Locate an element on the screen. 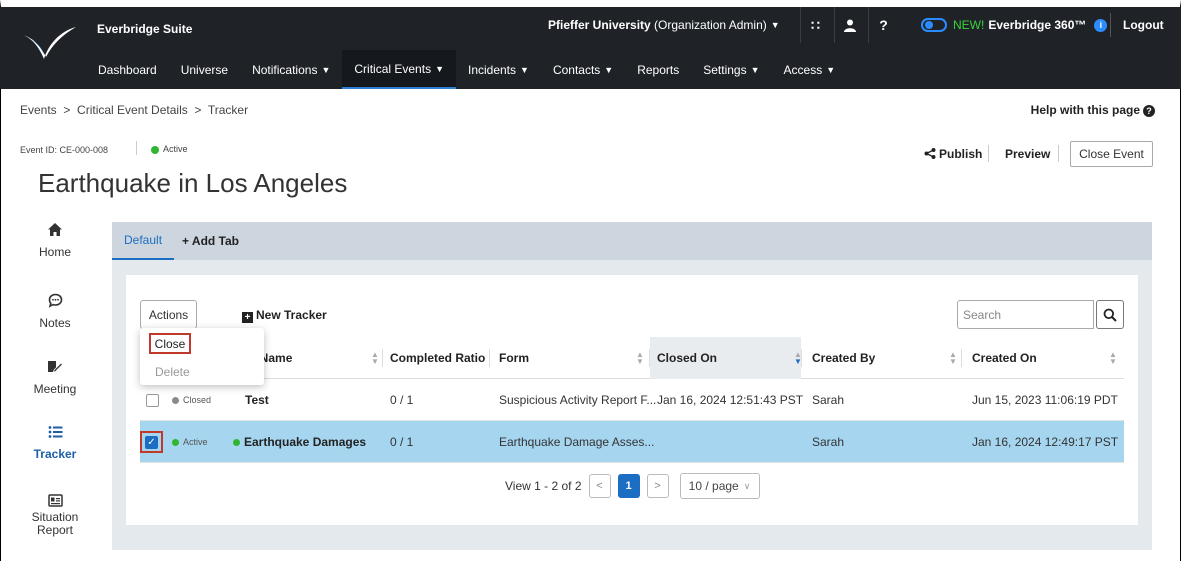  list-icon is located at coordinates (55, 434).